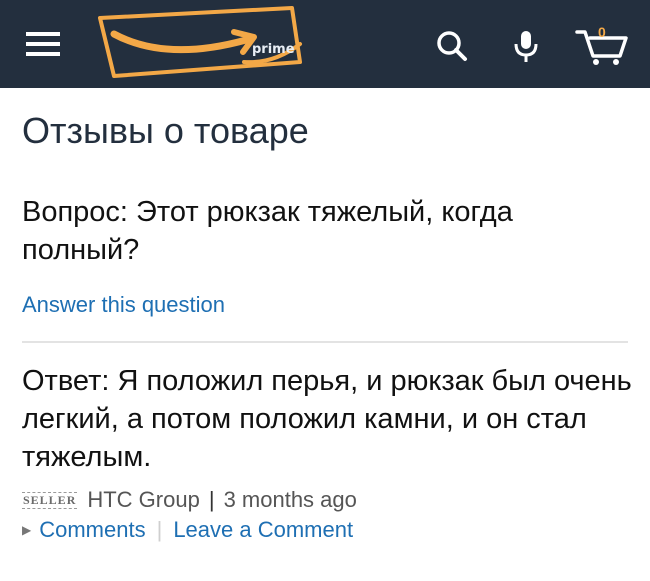 This screenshot has width=650, height=581. What do you see at coordinates (325, 342) in the screenshot?
I see `section-divider` at bounding box center [325, 342].